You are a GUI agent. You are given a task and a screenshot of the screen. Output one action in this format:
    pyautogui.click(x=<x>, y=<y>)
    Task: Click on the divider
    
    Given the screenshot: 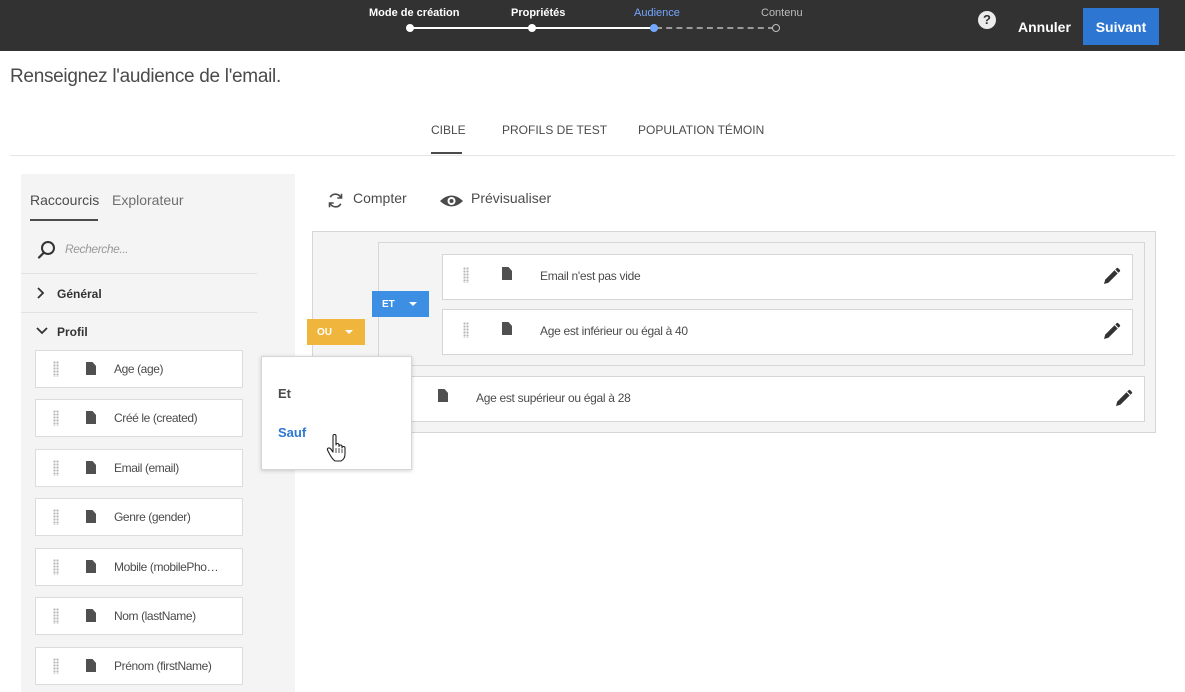 What is the action you would take?
    pyautogui.click(x=592, y=155)
    